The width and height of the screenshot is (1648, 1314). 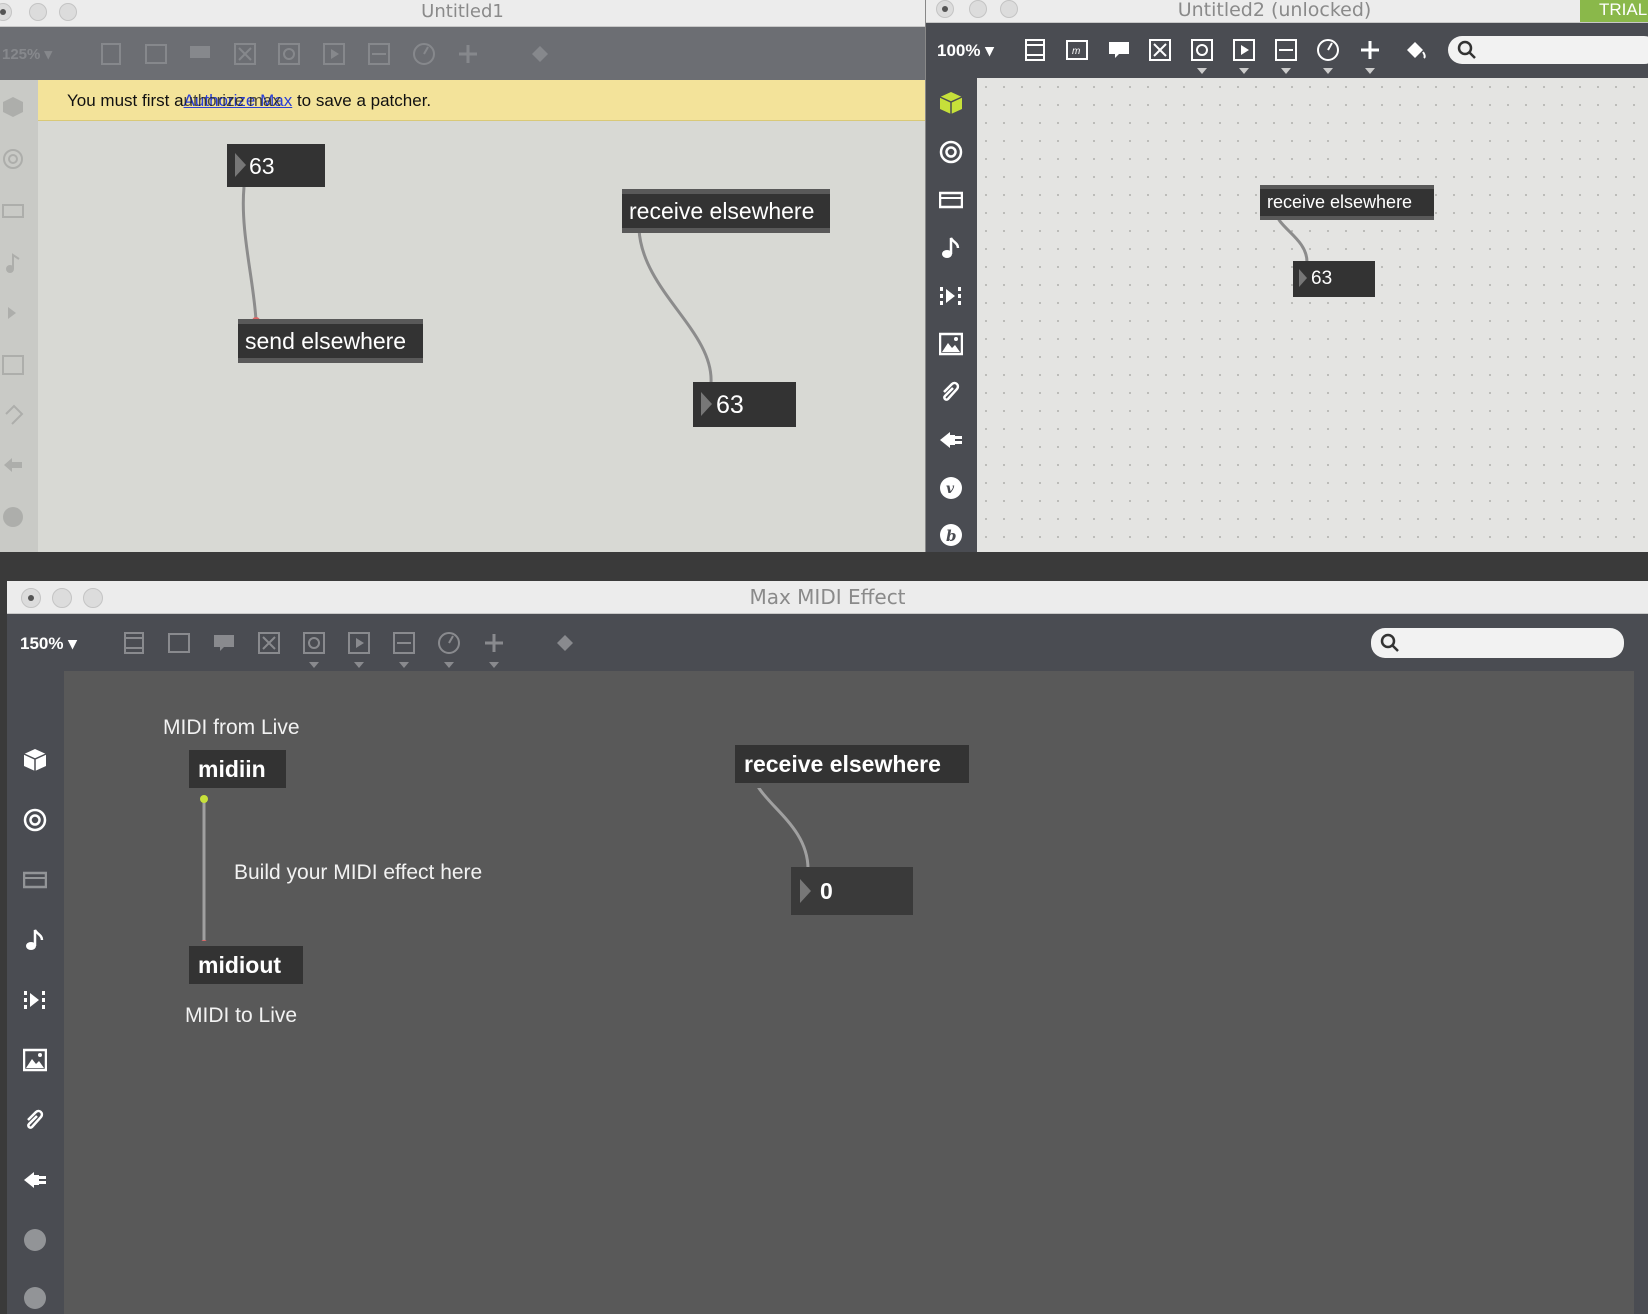 I want to click on midiout-object: midiout, so click(x=246, y=965).